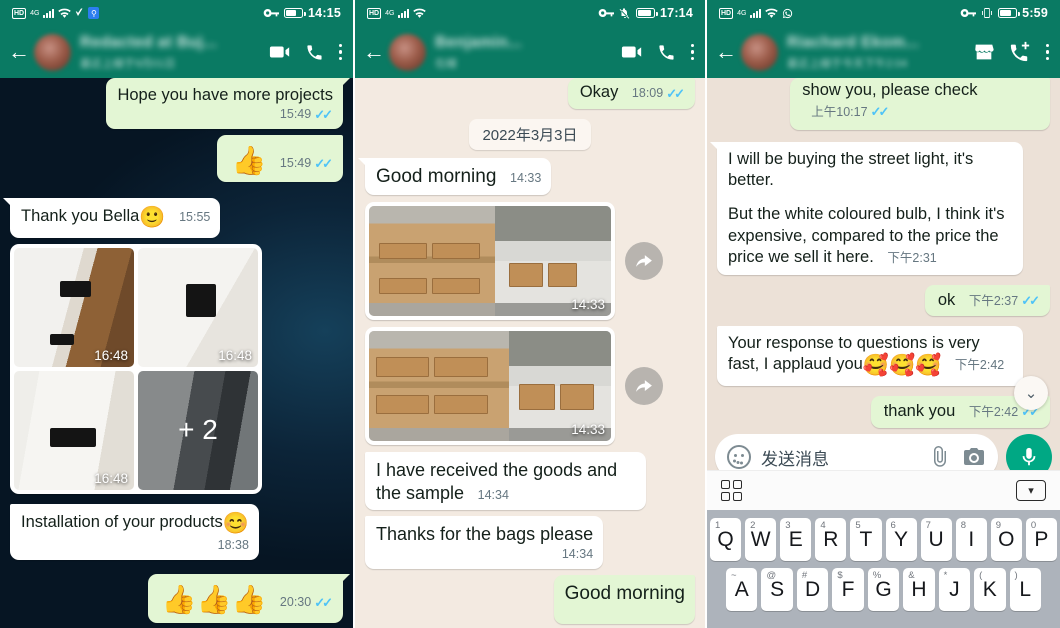 This screenshot has width=1060, height=628. I want to click on apps-grid-icon, so click(731, 490).